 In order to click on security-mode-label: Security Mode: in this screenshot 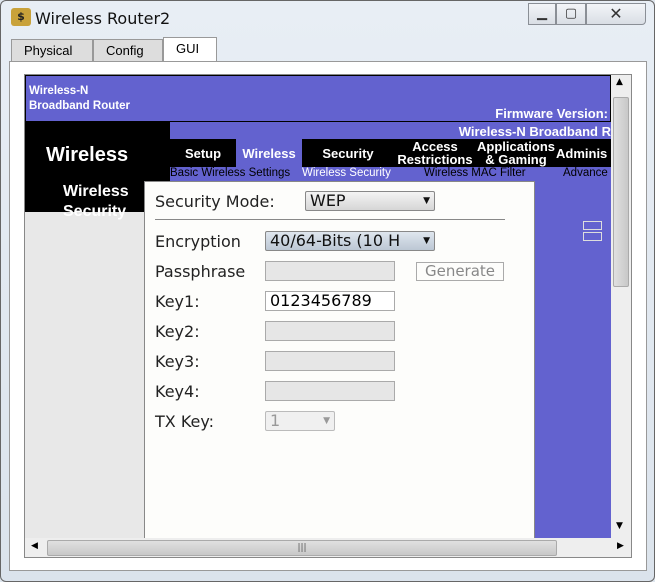, I will do `click(215, 201)`.